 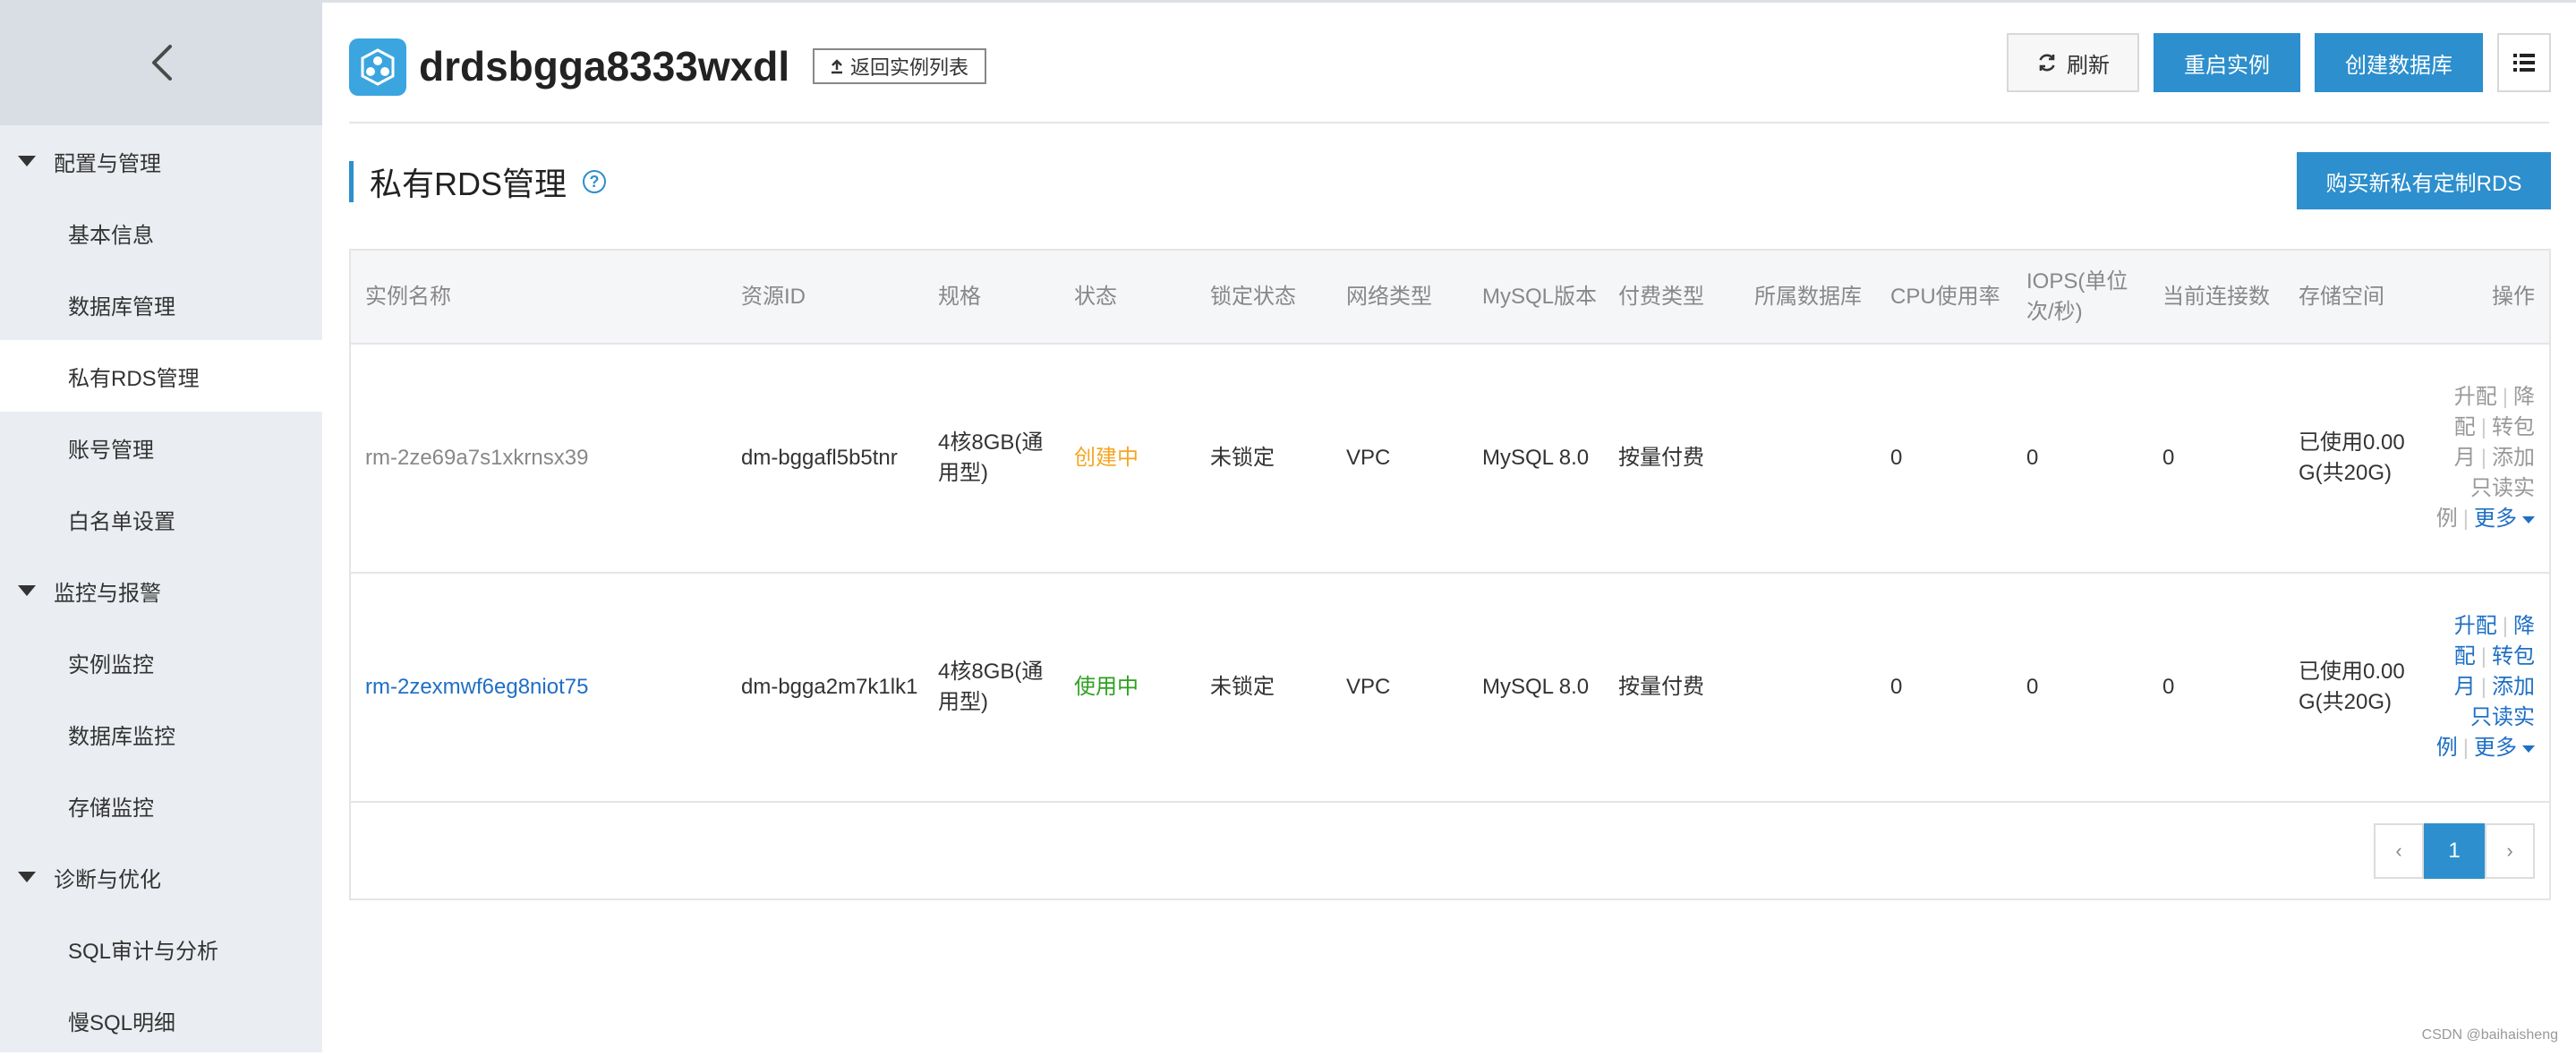 I want to click on col-header-lock: 锁定状态, so click(x=1264, y=298).